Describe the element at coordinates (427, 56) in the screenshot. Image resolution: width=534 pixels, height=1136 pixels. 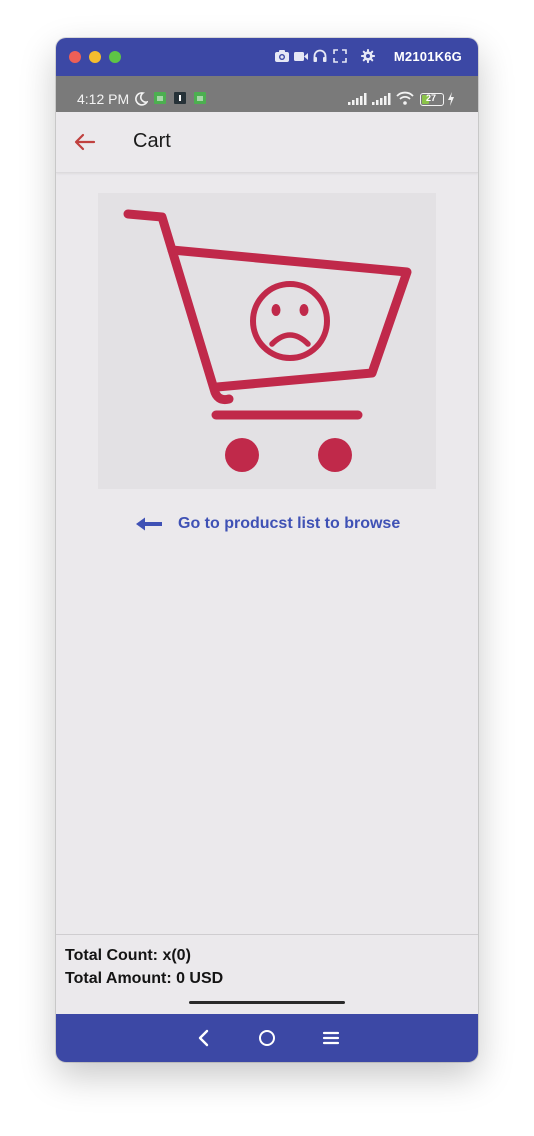
I see `device-name: M2101K6G` at that location.